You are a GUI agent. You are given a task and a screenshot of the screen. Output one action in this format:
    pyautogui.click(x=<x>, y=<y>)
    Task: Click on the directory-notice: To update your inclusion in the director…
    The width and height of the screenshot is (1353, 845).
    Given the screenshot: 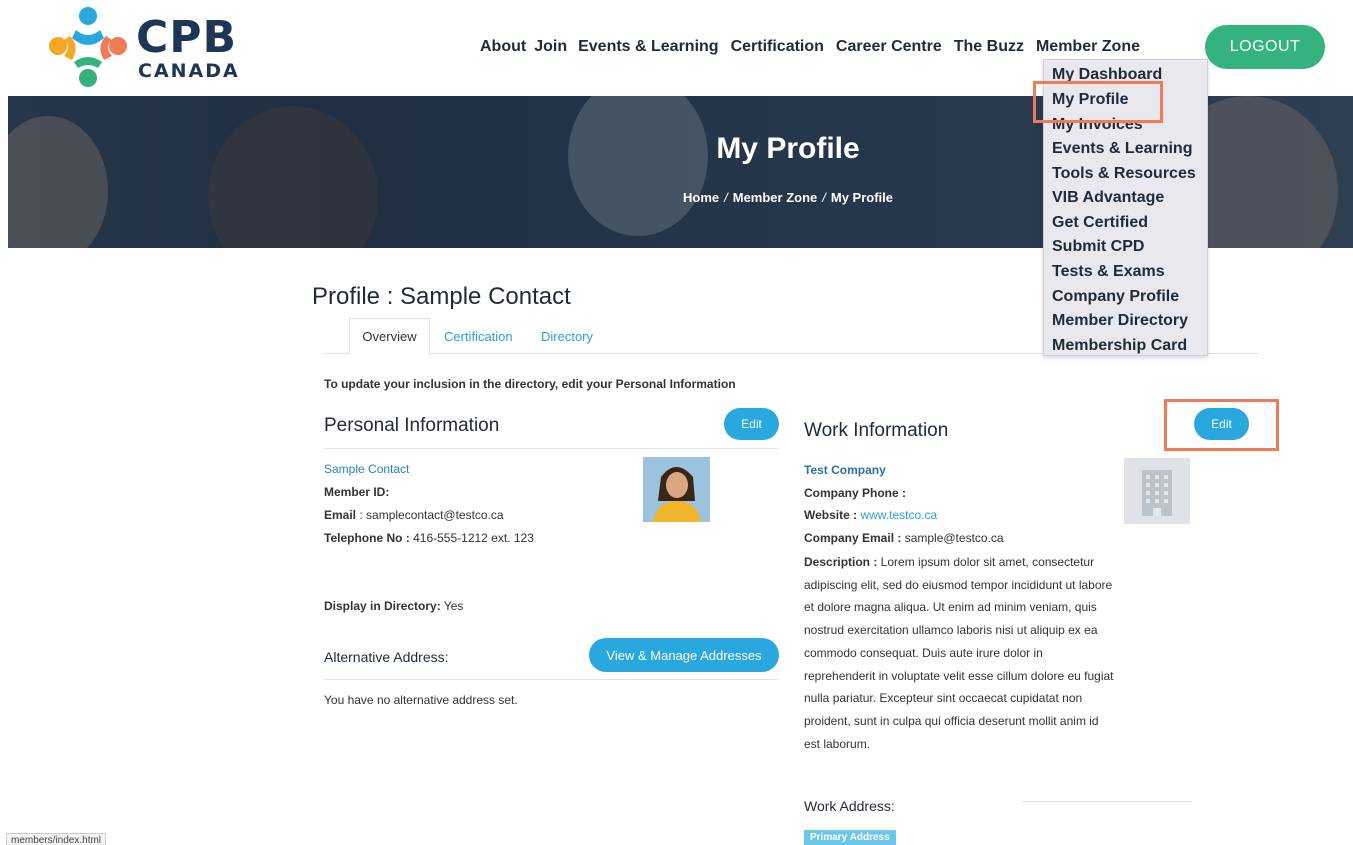 What is the action you would take?
    pyautogui.click(x=530, y=384)
    